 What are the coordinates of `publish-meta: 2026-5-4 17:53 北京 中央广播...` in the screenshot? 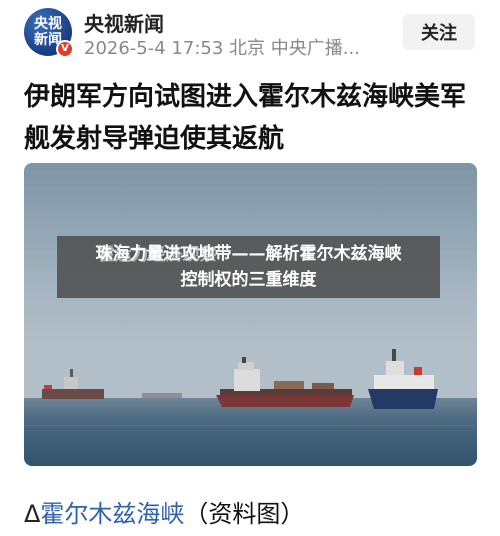 It's located at (222, 48).